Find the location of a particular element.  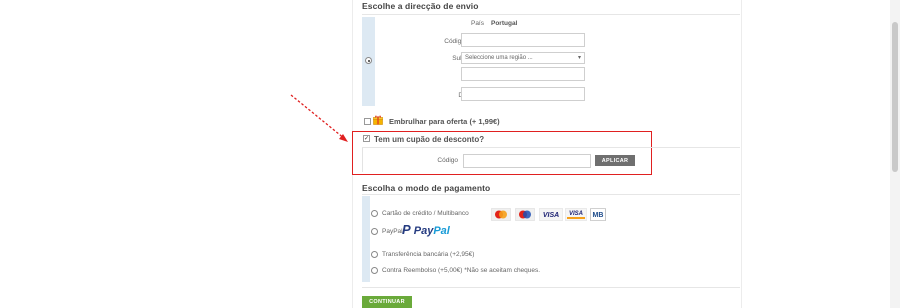

red-arrow-annotation is located at coordinates (319, 118).